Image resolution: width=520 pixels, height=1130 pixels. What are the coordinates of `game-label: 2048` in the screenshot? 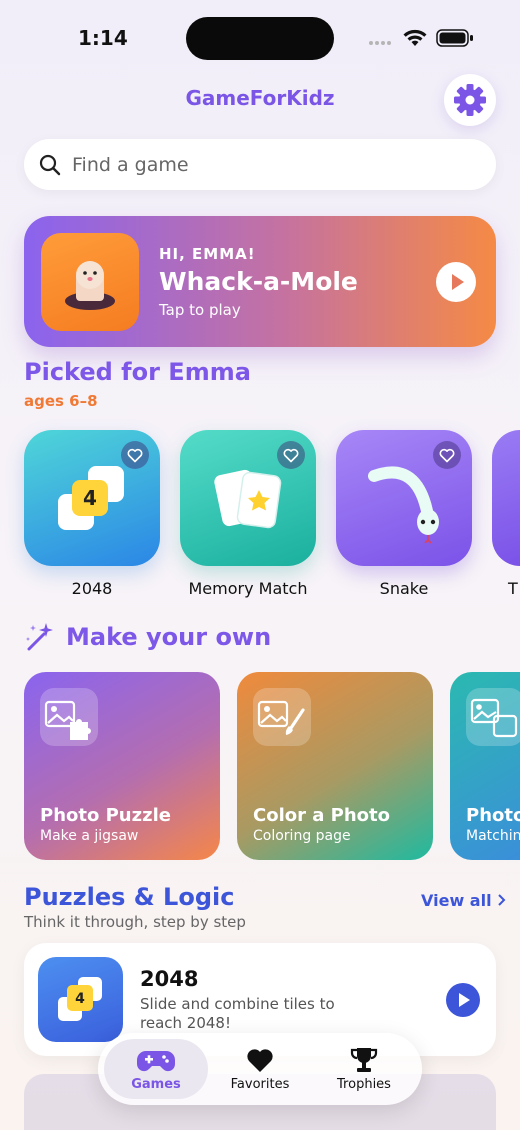 It's located at (92, 588).